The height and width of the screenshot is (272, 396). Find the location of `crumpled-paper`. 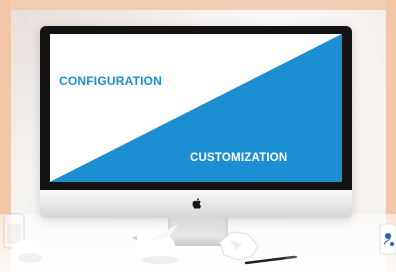

crumpled-paper is located at coordinates (239, 246).